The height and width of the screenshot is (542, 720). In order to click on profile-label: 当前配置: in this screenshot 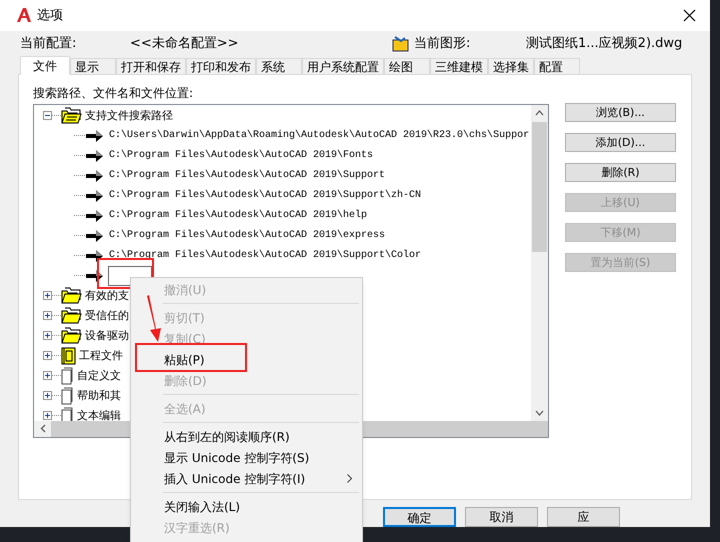, I will do `click(49, 44)`.